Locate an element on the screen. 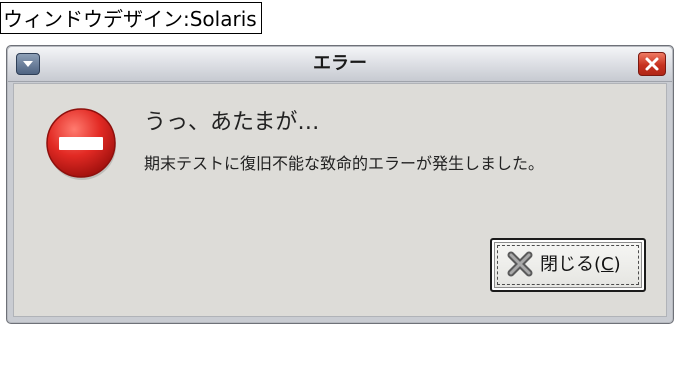 This screenshot has height=368, width=680. error-message: 期末テストに復旧不能な致命的エラーが発生しました。 is located at coordinates (344, 163).